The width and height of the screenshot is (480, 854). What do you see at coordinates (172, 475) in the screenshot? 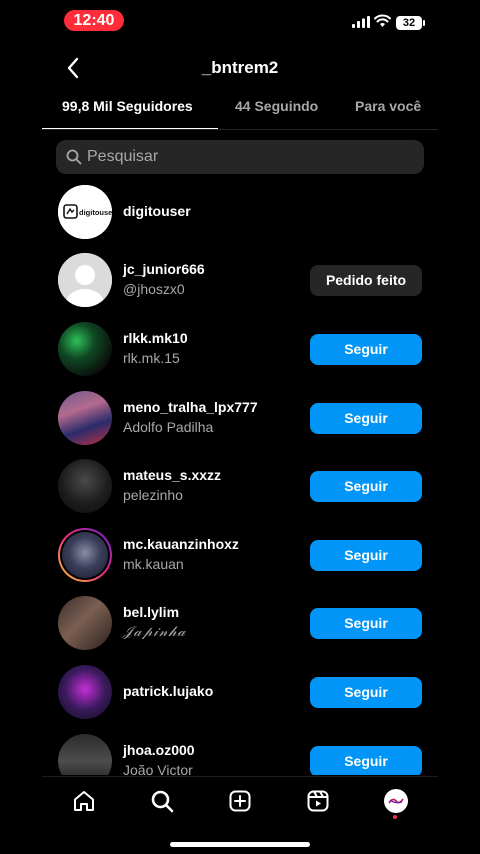
I see `username: mateus_s.xxzz` at bounding box center [172, 475].